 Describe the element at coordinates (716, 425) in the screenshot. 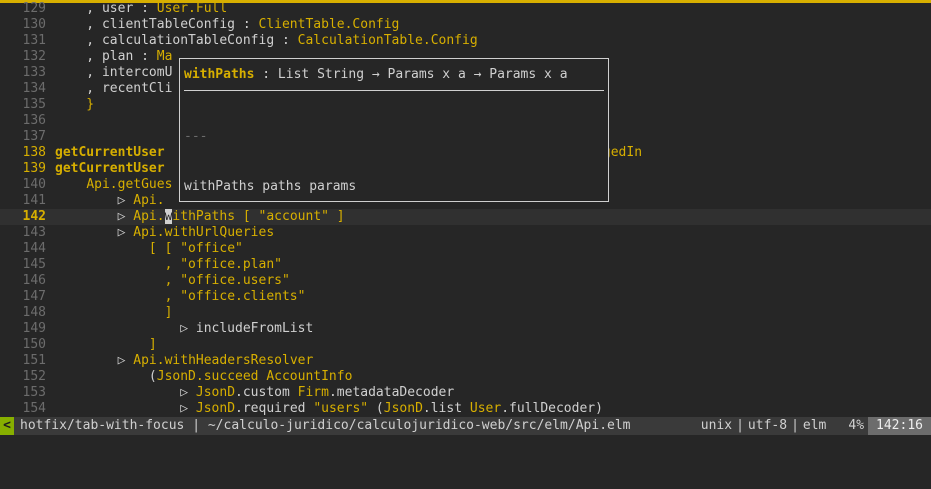

I see `file-format: unix` at that location.